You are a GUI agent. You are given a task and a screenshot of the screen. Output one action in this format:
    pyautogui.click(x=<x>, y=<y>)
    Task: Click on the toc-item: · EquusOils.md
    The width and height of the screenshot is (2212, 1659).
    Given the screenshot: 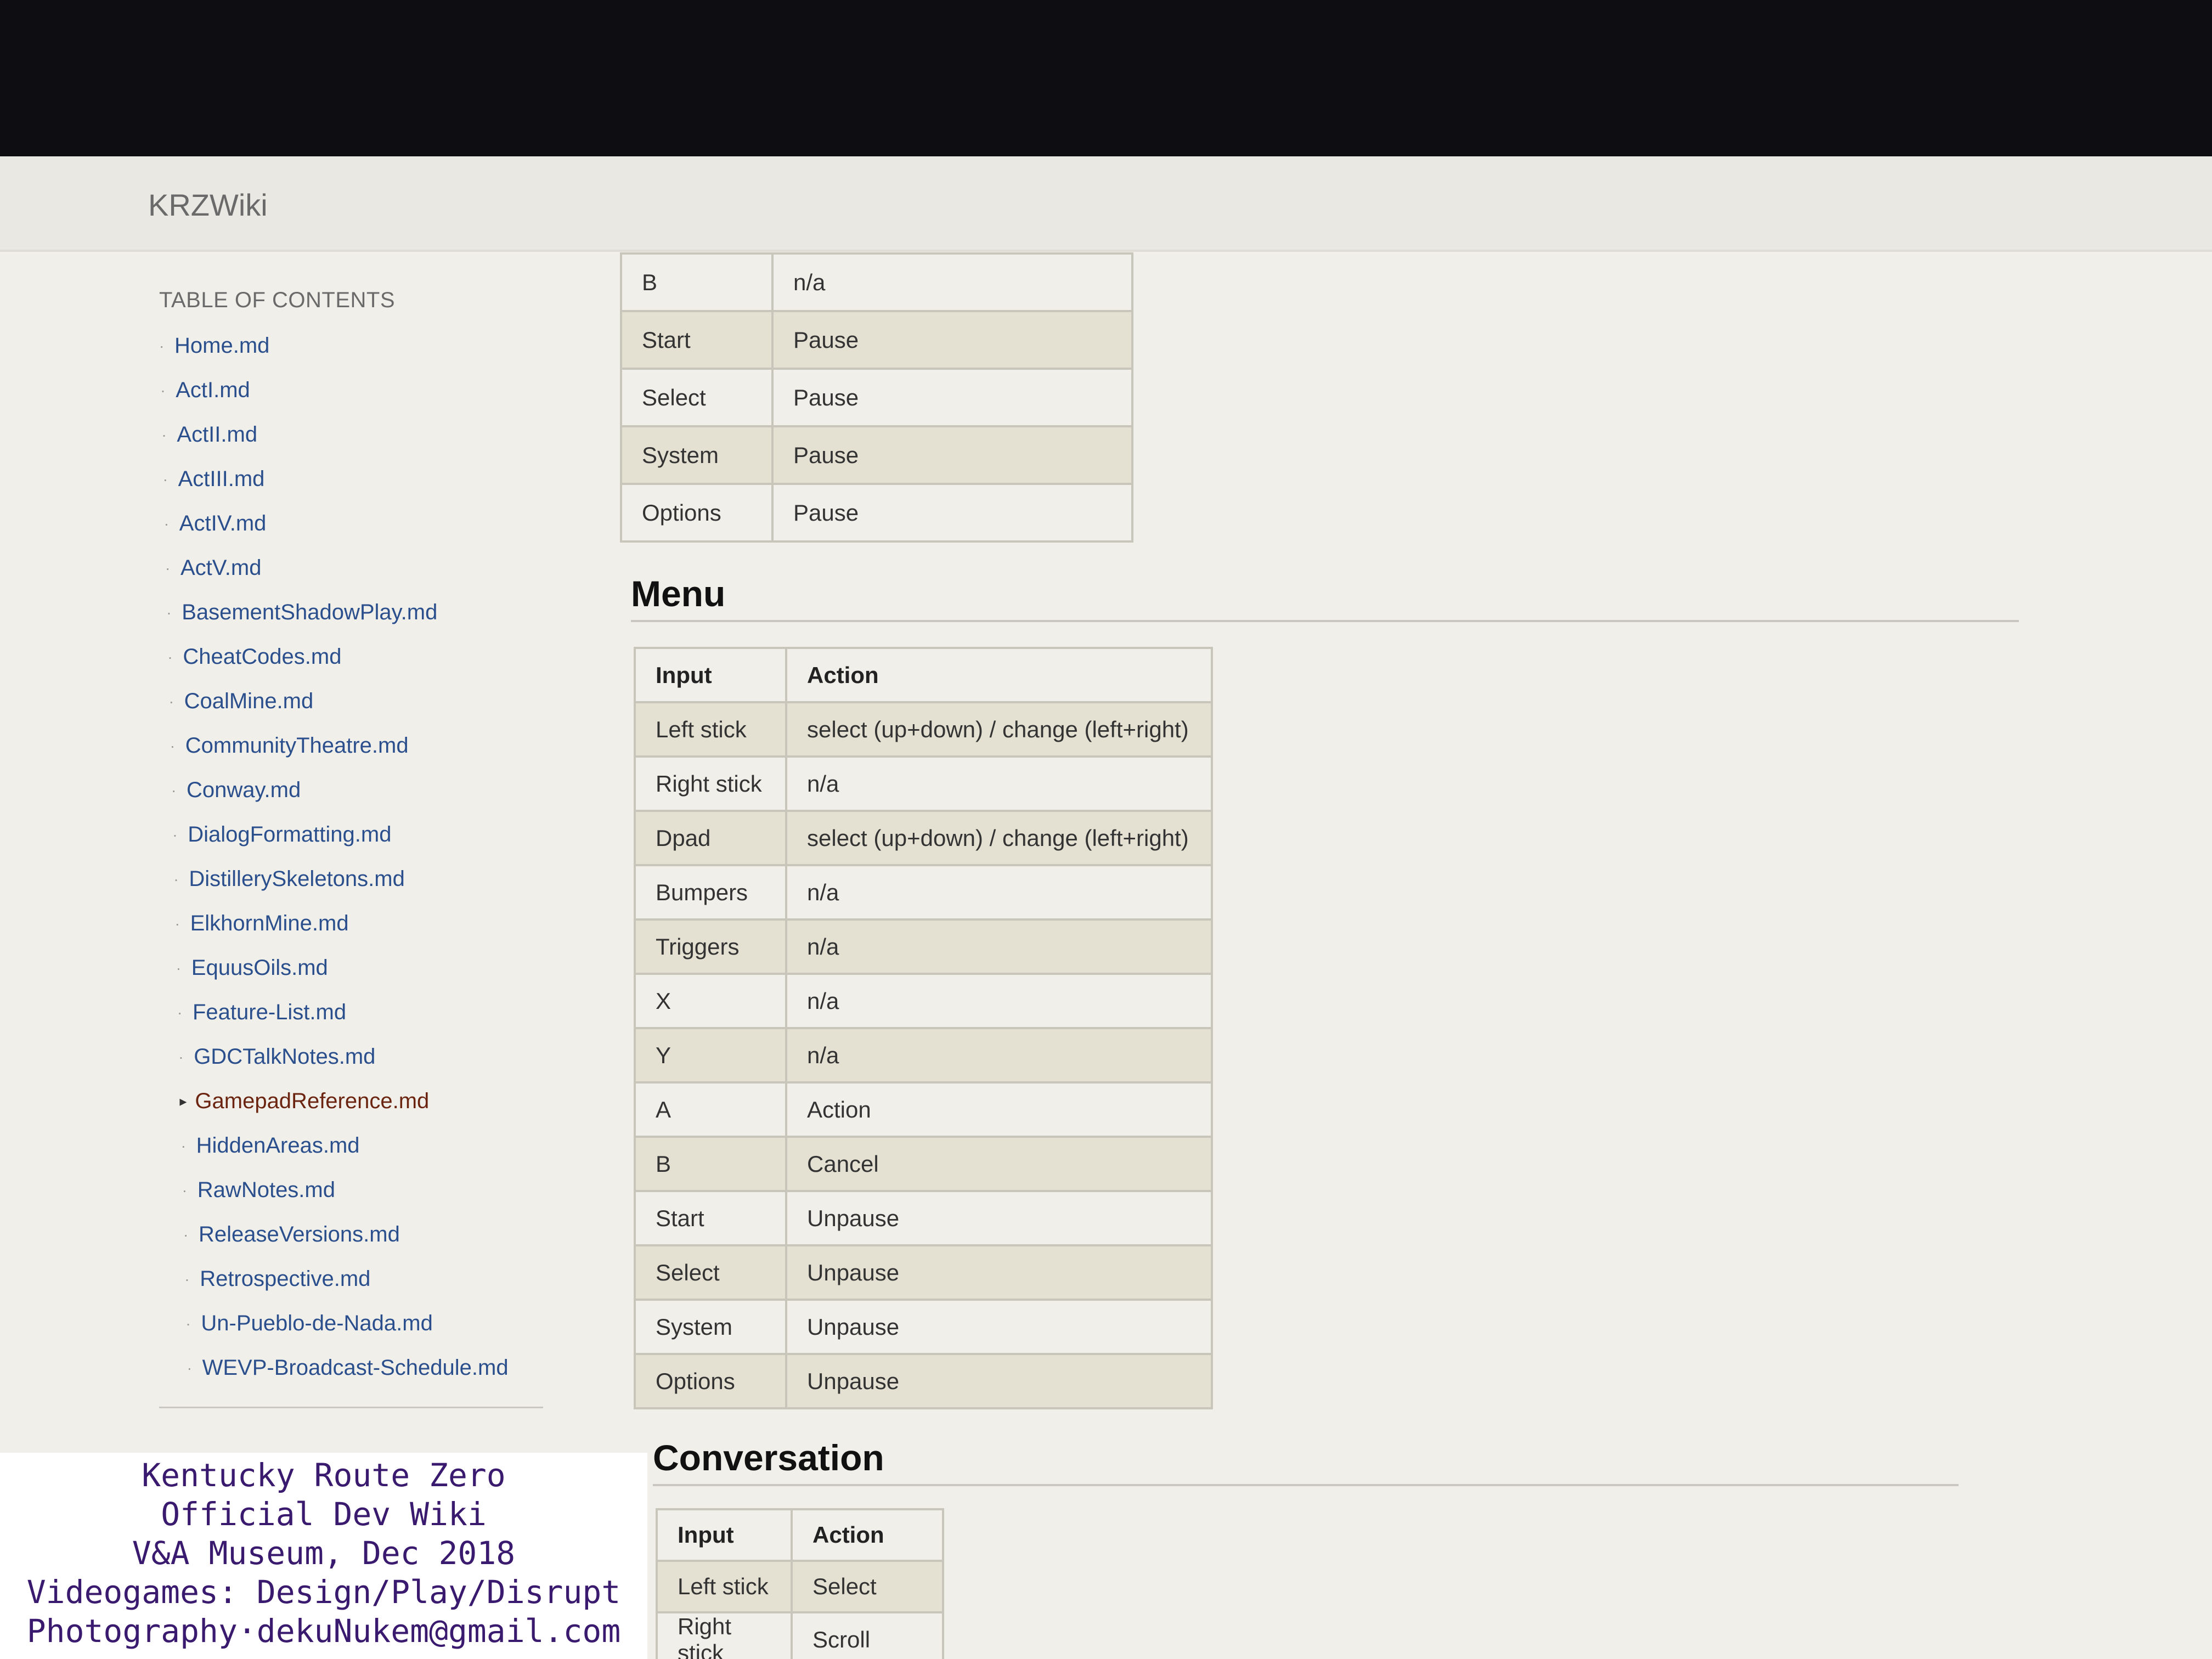 What is the action you would take?
    pyautogui.click(x=379, y=968)
    